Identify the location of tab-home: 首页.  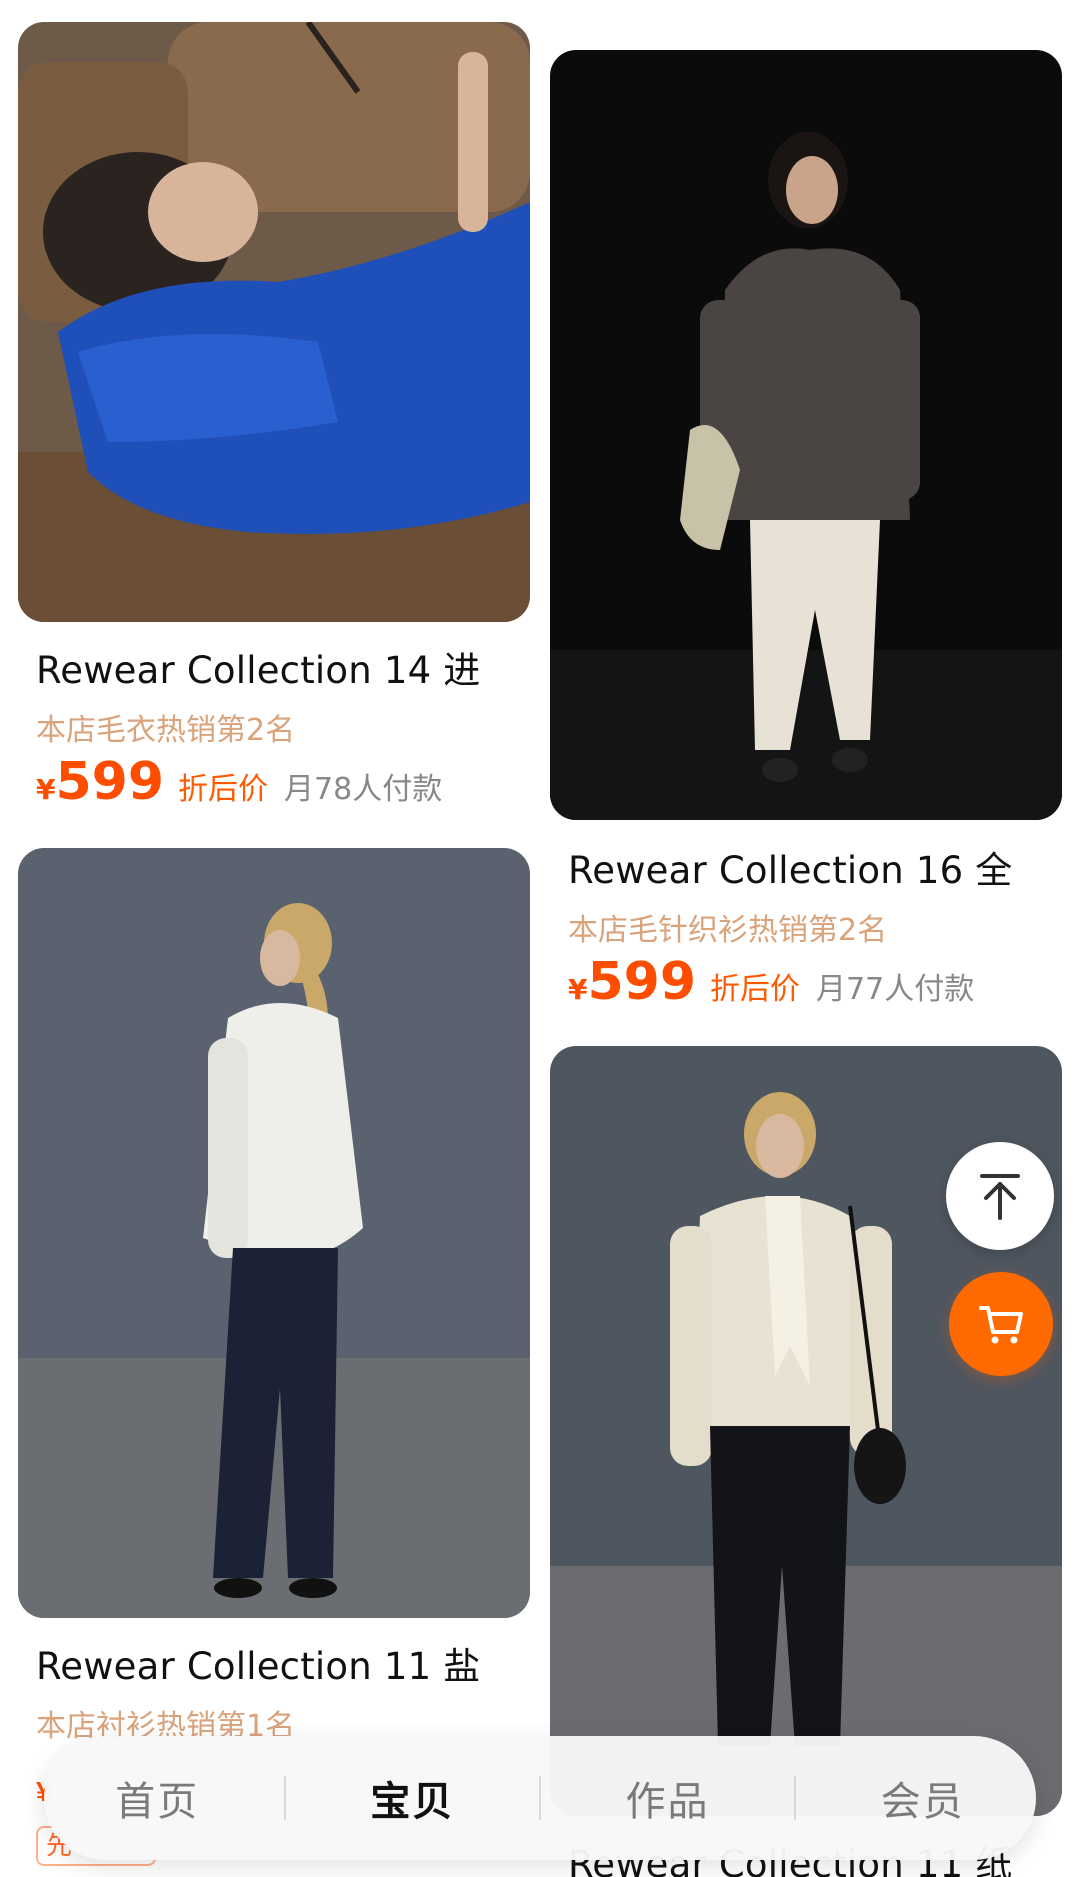
(157, 1798).